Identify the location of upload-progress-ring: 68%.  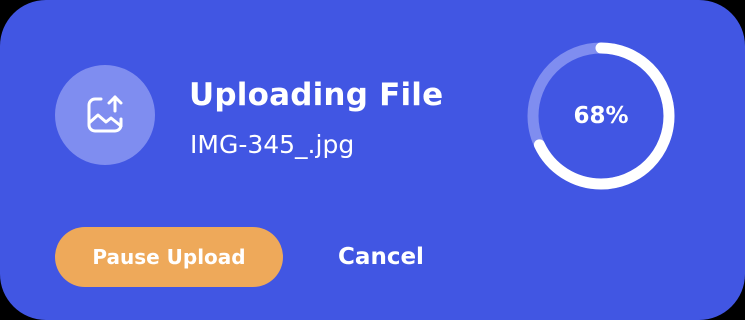
(601, 116).